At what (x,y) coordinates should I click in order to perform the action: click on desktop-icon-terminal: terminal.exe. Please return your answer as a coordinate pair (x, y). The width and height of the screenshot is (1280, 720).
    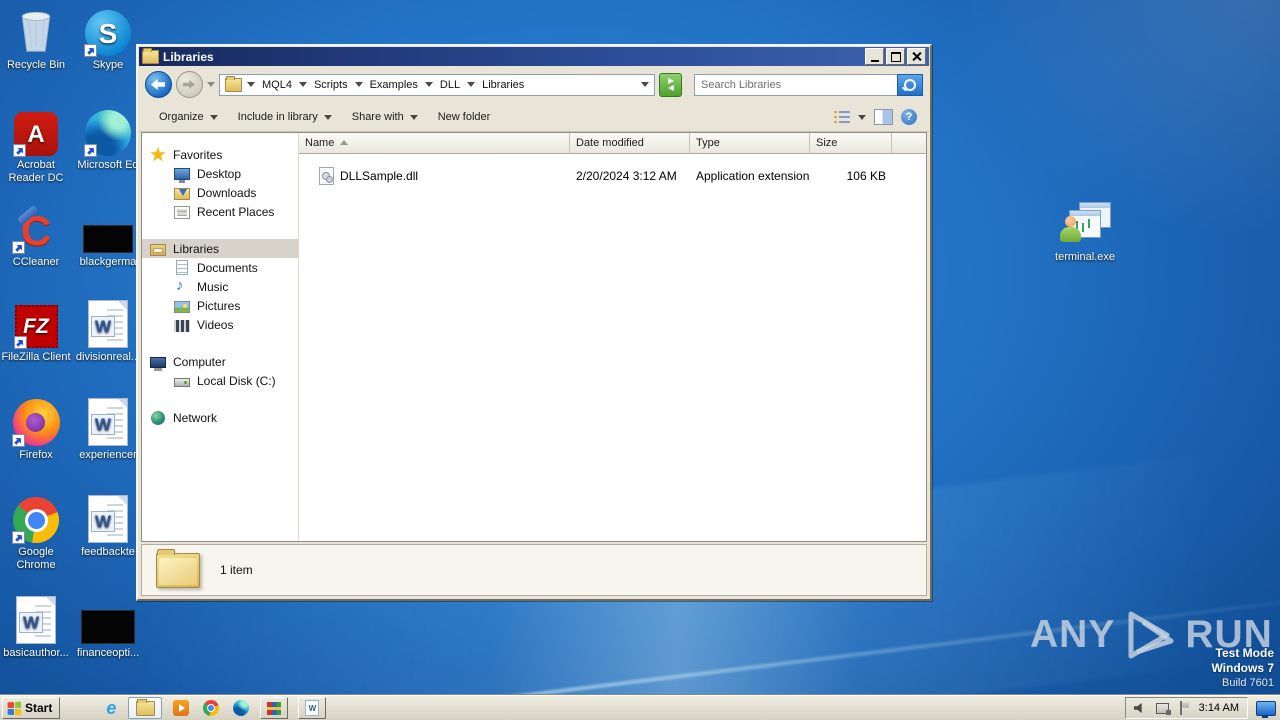
    Looking at the image, I should click on (1085, 231).